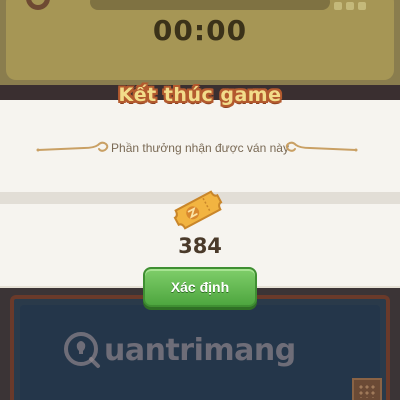 The height and width of the screenshot is (400, 400). What do you see at coordinates (200, 148) in the screenshot?
I see `reward-heading-row: Phần thưởng nhận được ván này` at bounding box center [200, 148].